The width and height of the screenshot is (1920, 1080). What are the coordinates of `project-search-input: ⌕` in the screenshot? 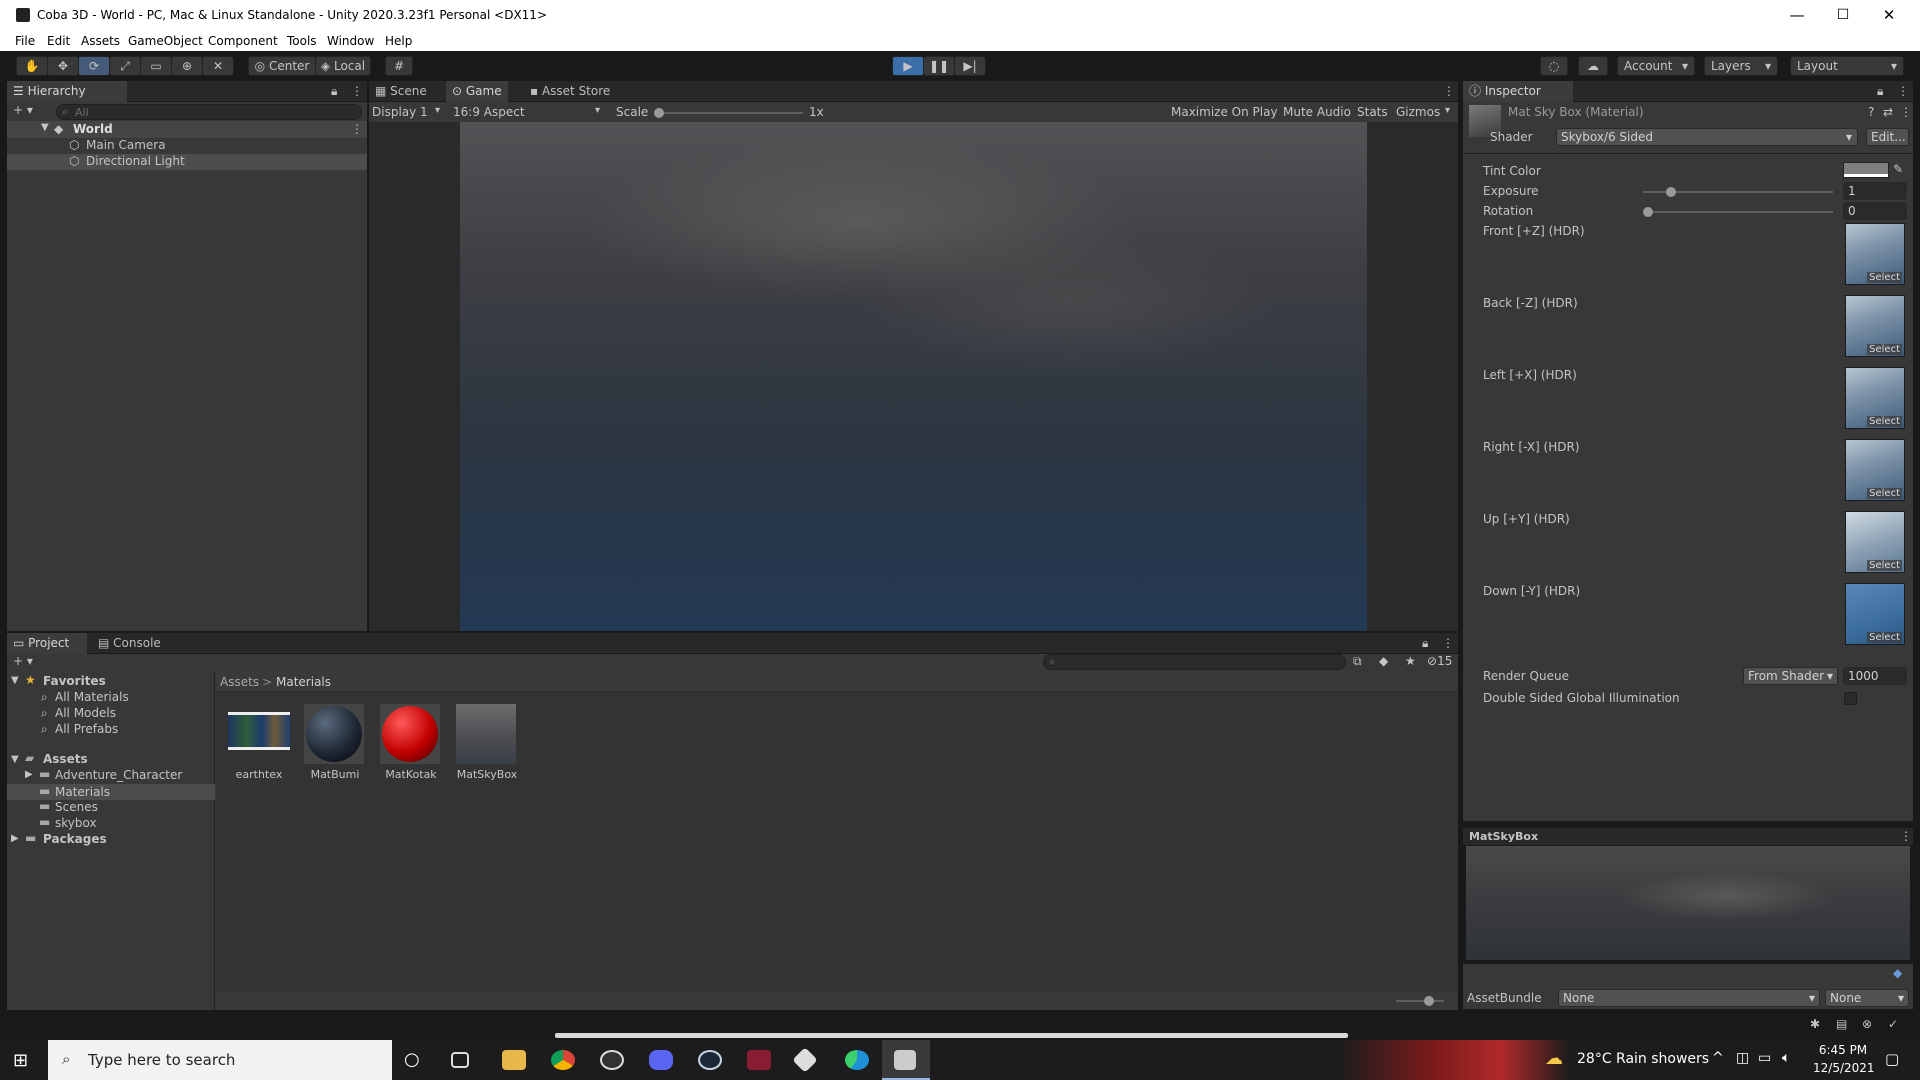 It's located at (1194, 662).